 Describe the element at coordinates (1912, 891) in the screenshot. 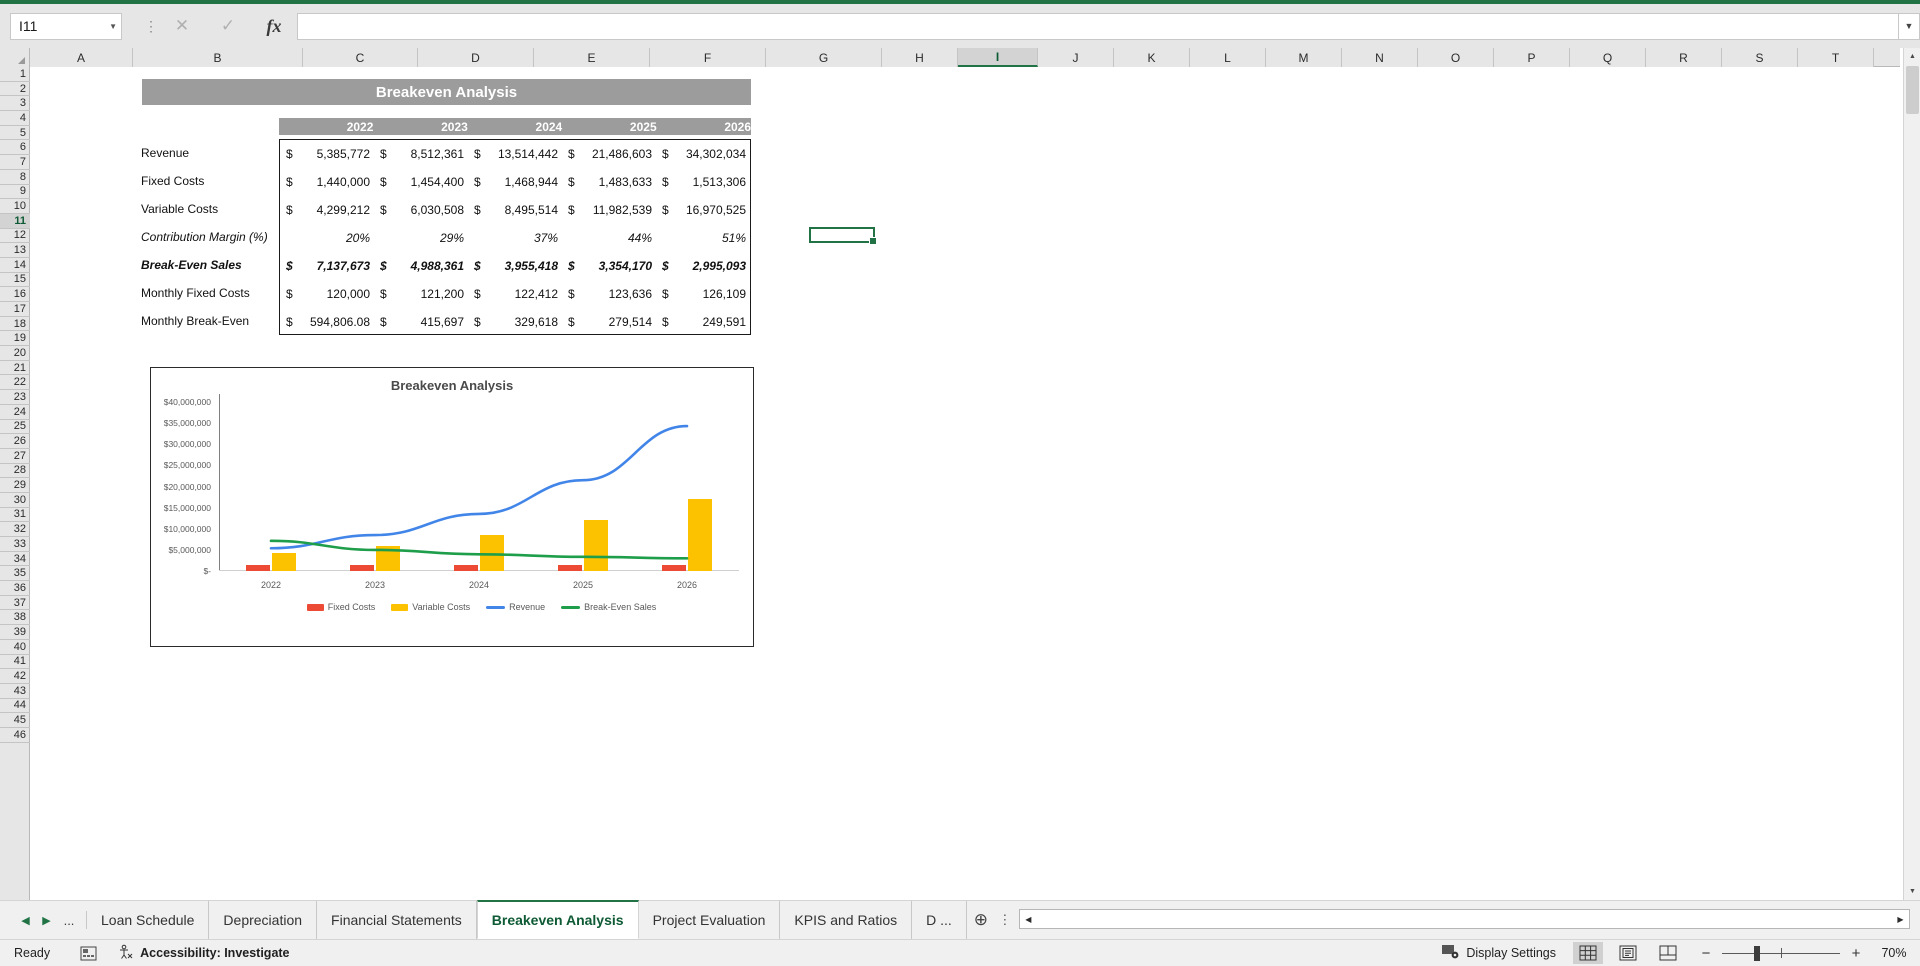

I see `scroll-down-icon: ▼` at that location.